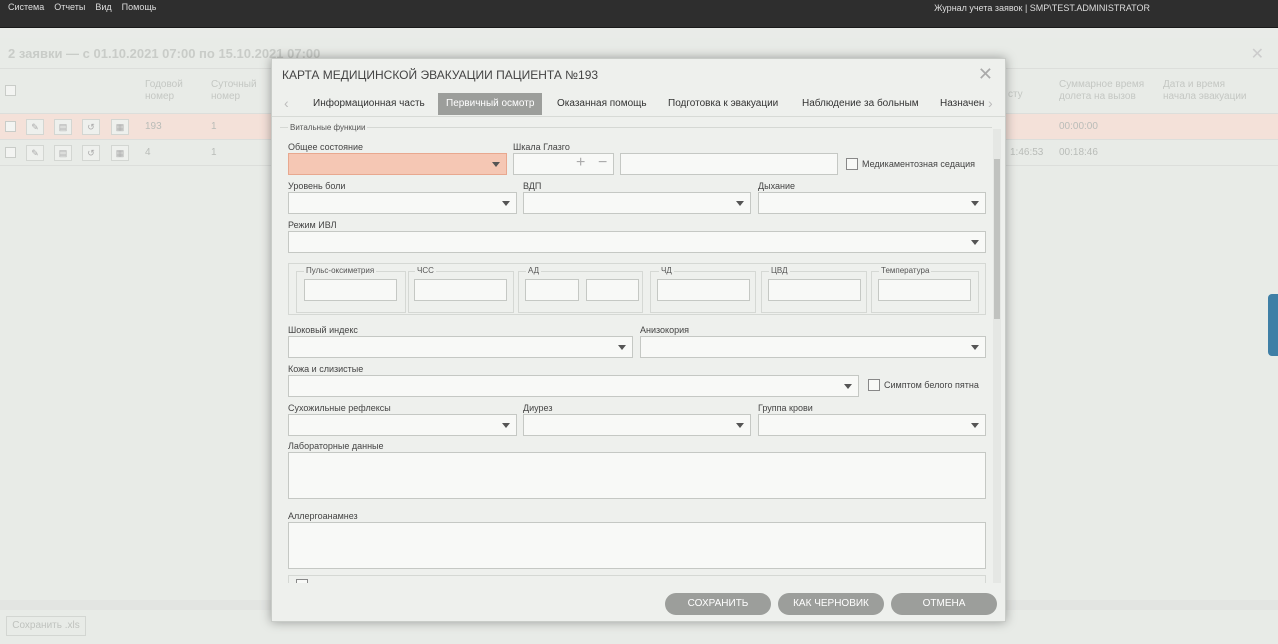  I want to click on tab-help-provided: Оказанная помощь, so click(602, 104).